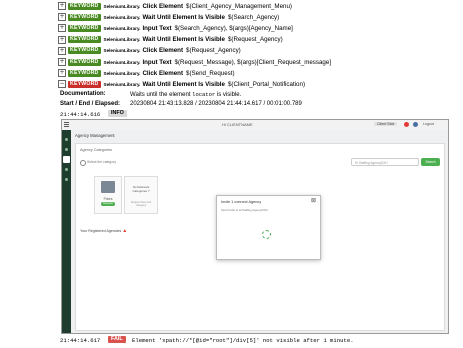  What do you see at coordinates (141, 204) in the screenshot?
I see `no-relevant-subtext: Request New Job Category` at bounding box center [141, 204].